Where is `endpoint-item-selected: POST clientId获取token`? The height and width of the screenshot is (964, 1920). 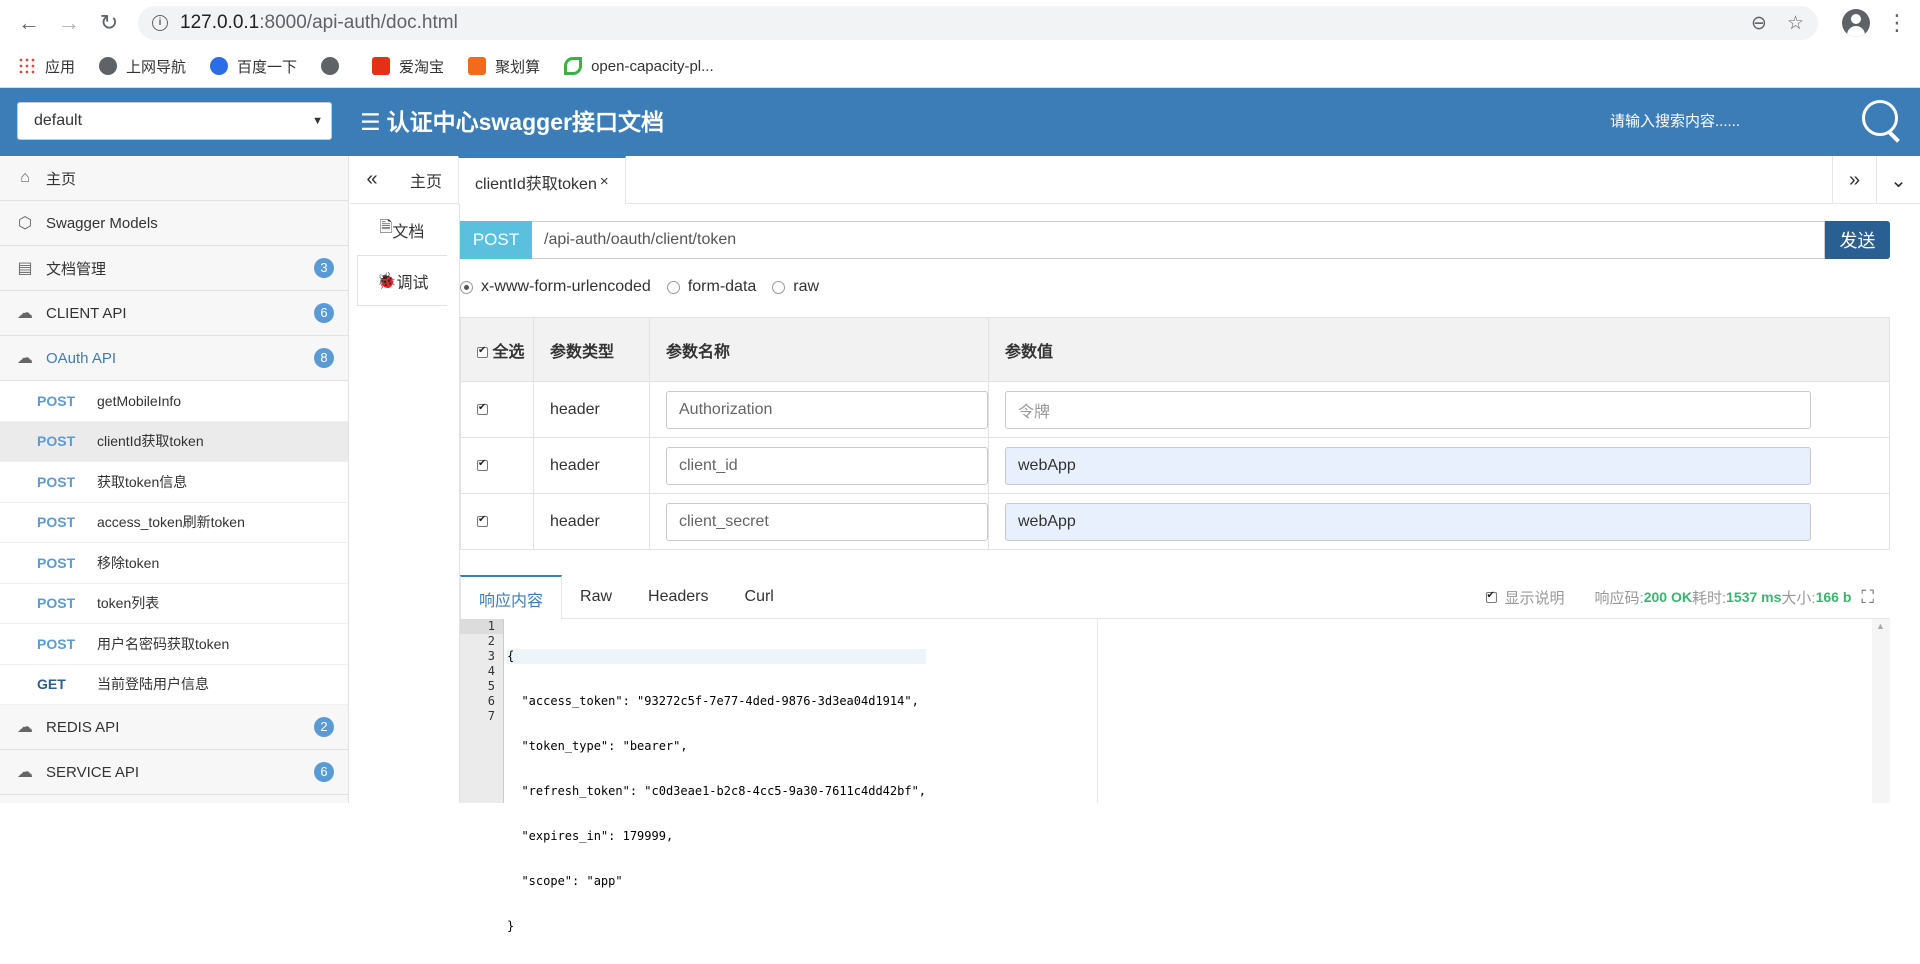 endpoint-item-selected: POST clientId获取token is located at coordinates (174, 441).